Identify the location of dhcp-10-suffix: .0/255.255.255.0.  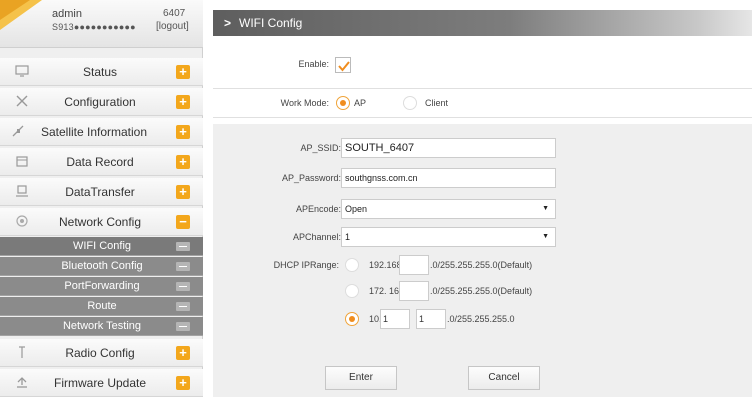
(481, 319).